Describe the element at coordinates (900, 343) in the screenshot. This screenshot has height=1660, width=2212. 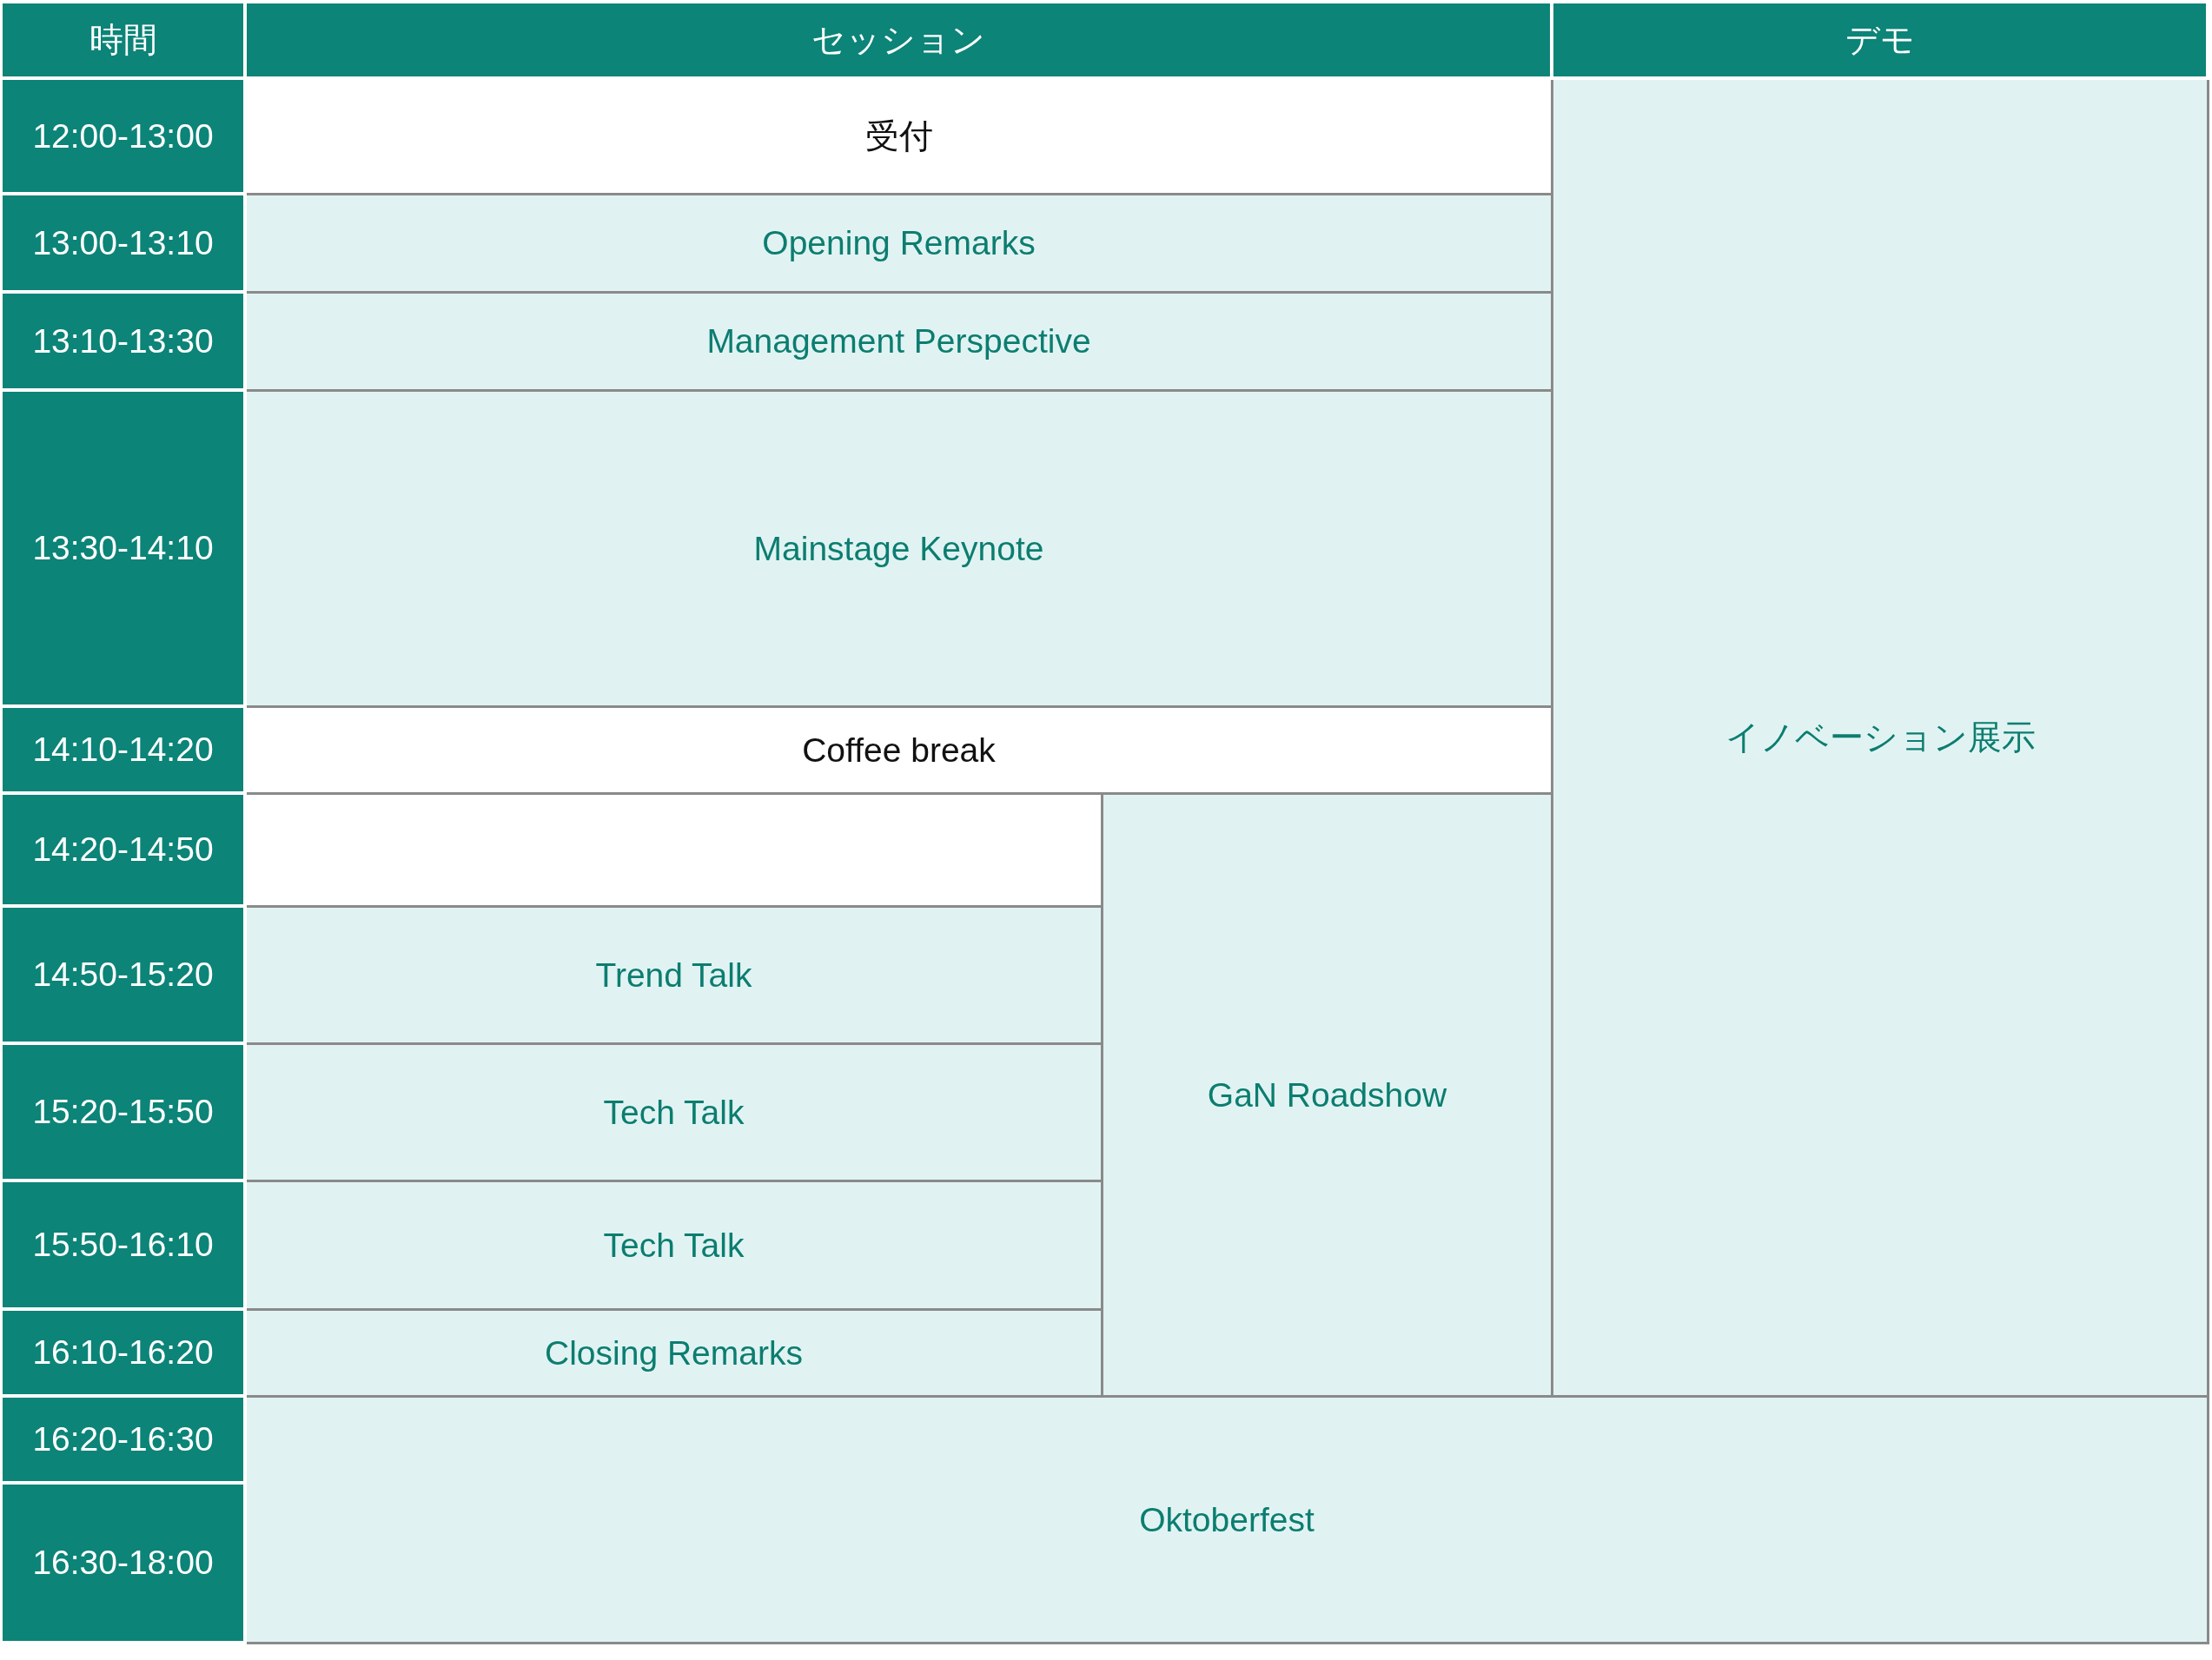
I see `session-cell: Management Perspective` at that location.